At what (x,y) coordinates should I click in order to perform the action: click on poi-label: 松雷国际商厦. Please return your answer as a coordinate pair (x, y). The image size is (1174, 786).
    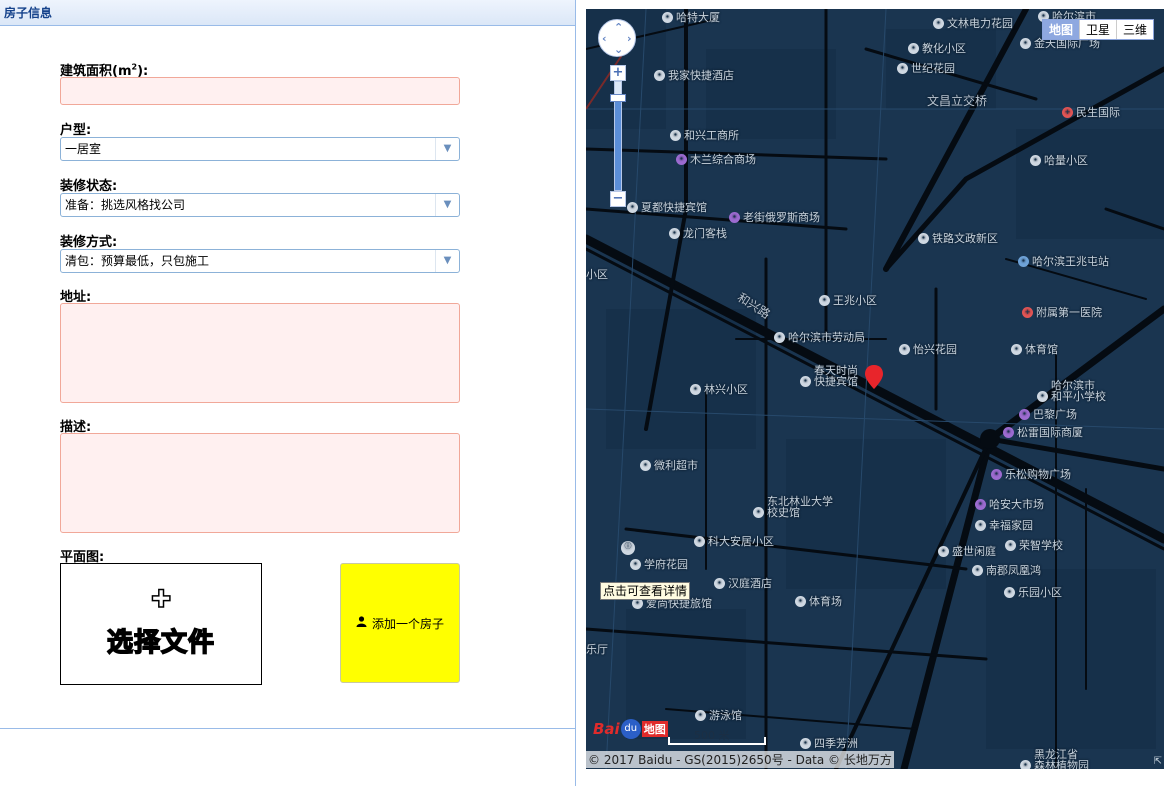
    Looking at the image, I should click on (1050, 432).